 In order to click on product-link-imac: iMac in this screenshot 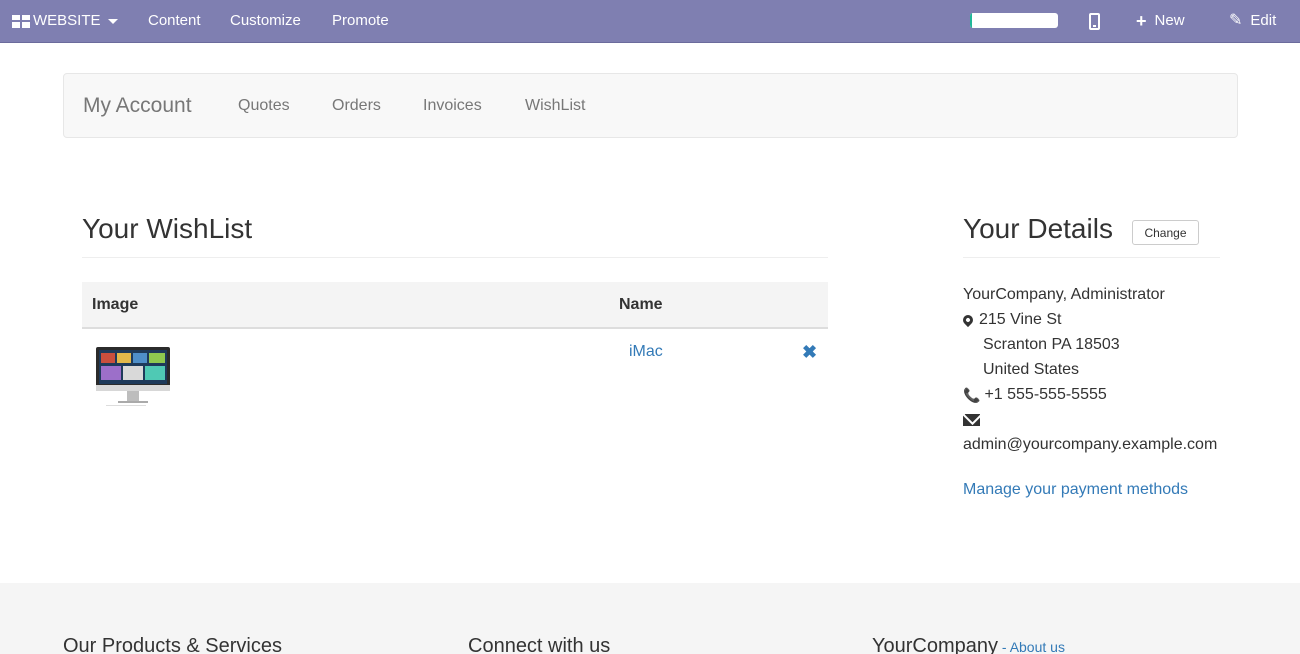, I will do `click(646, 352)`.